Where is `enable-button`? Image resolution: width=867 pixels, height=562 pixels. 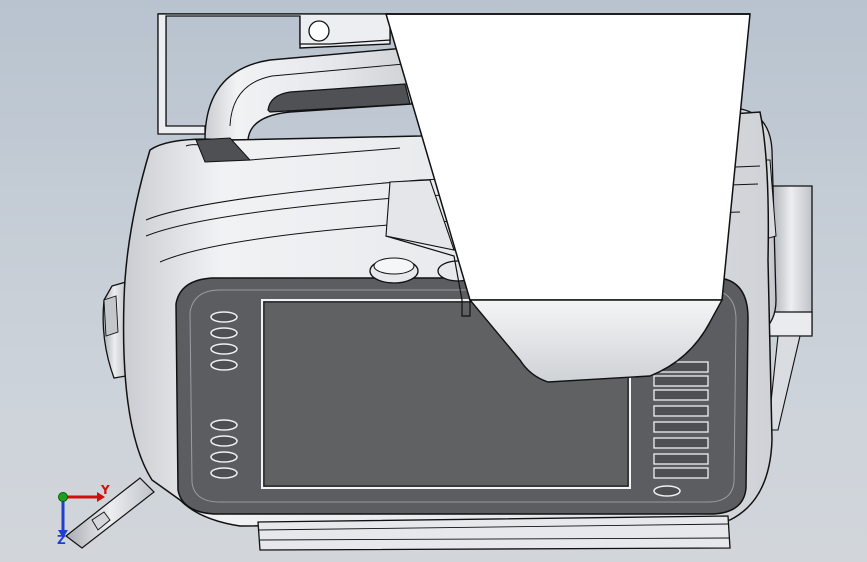 enable-button is located at coordinates (667, 491).